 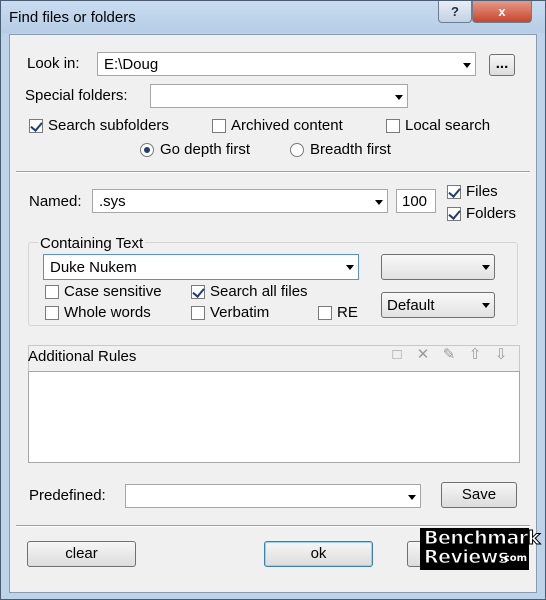 What do you see at coordinates (514, 558) in the screenshot?
I see `watermark-suffix: .com` at bounding box center [514, 558].